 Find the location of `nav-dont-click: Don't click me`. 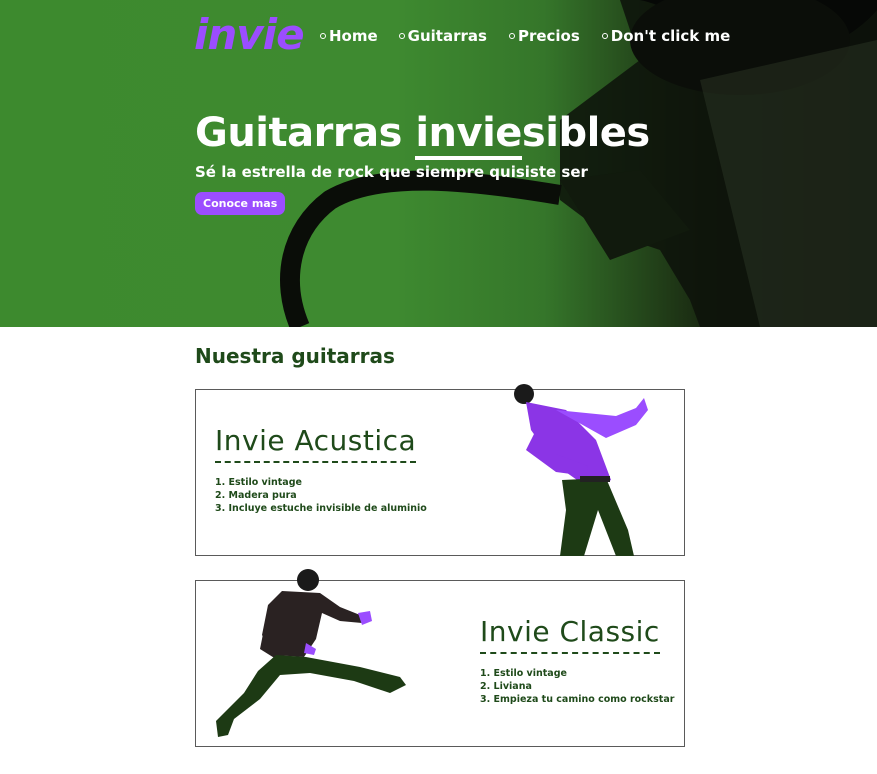

nav-dont-click: Don't click me is located at coordinates (666, 36).